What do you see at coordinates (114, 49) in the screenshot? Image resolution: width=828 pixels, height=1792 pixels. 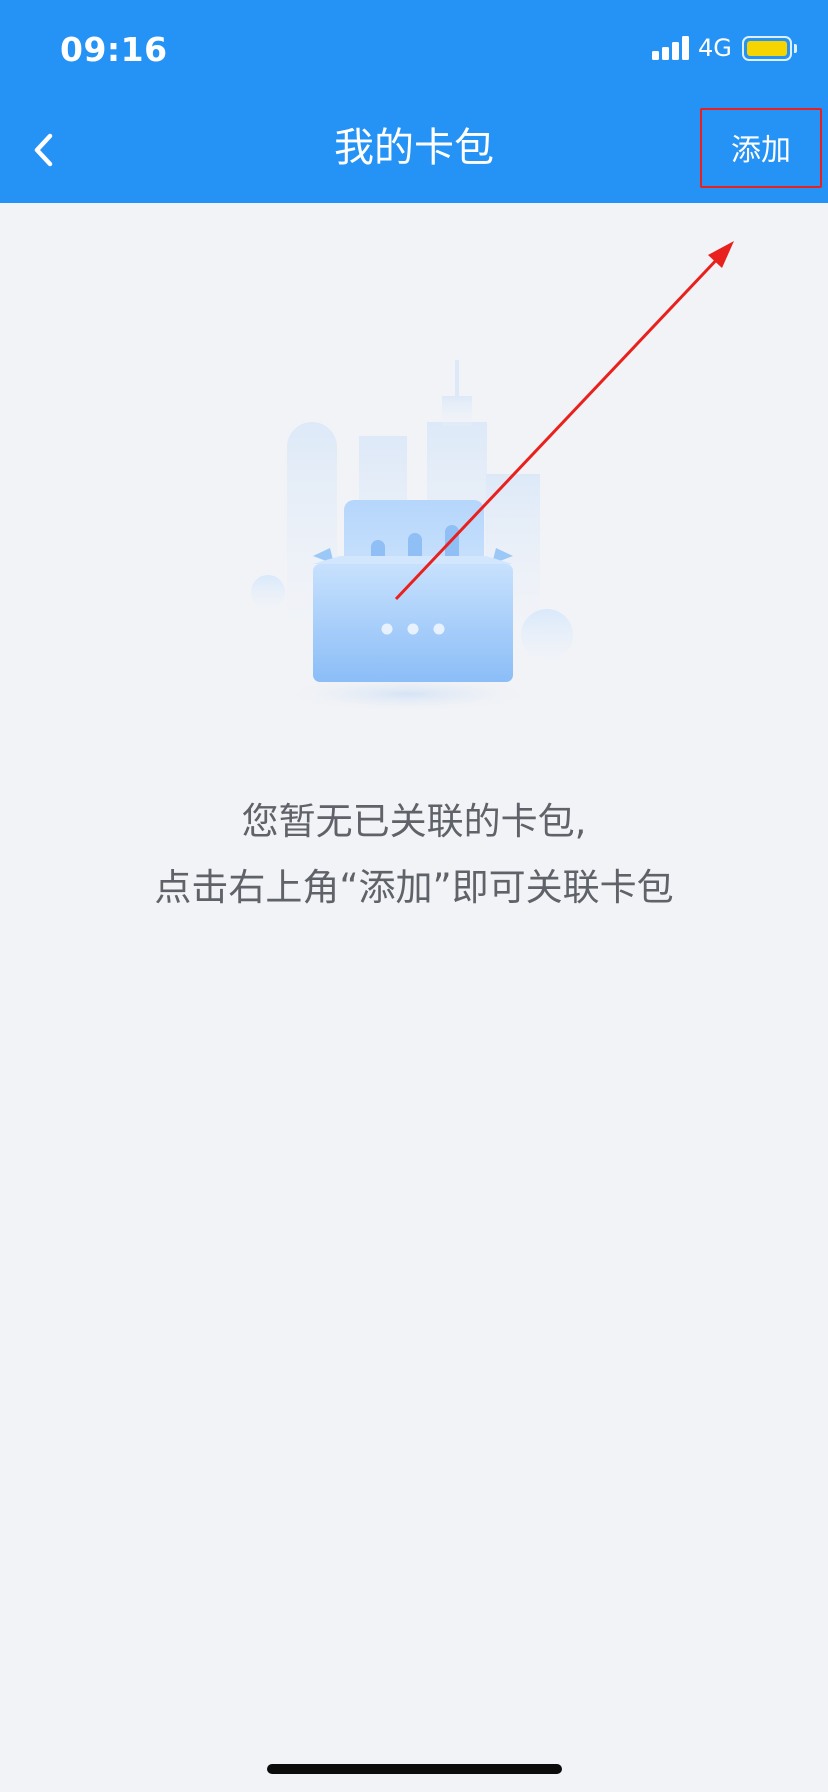 I see `status-time: 09:16` at bounding box center [114, 49].